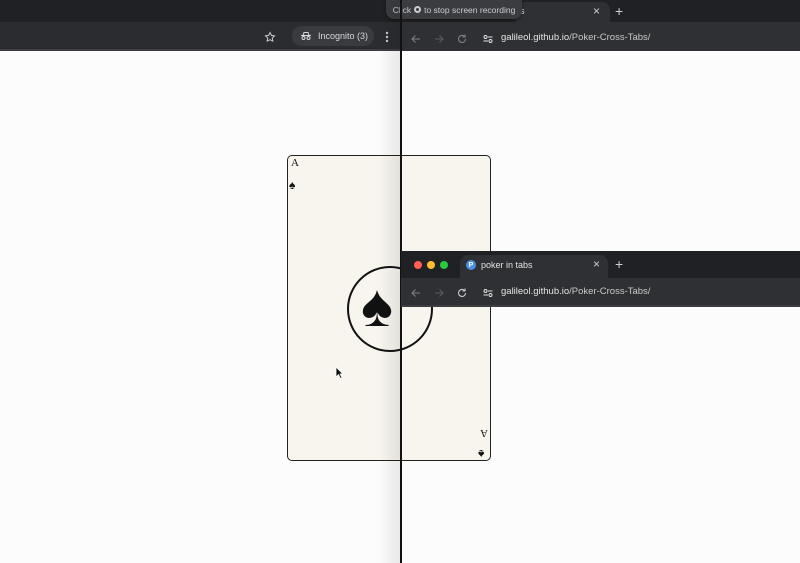  What do you see at coordinates (444, 265) in the screenshot?
I see `maximize-window-button` at bounding box center [444, 265].